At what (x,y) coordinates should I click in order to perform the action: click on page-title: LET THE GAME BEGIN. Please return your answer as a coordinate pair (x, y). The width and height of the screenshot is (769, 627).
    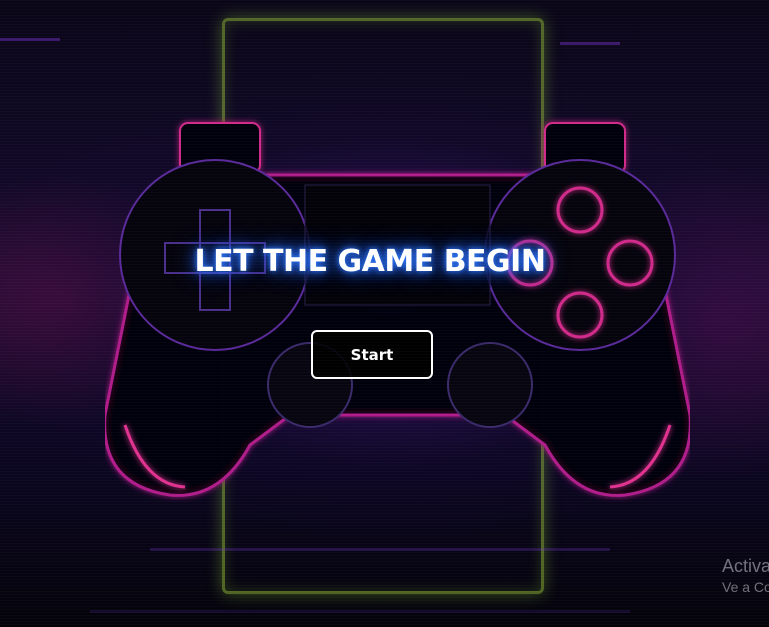
    Looking at the image, I should click on (370, 261).